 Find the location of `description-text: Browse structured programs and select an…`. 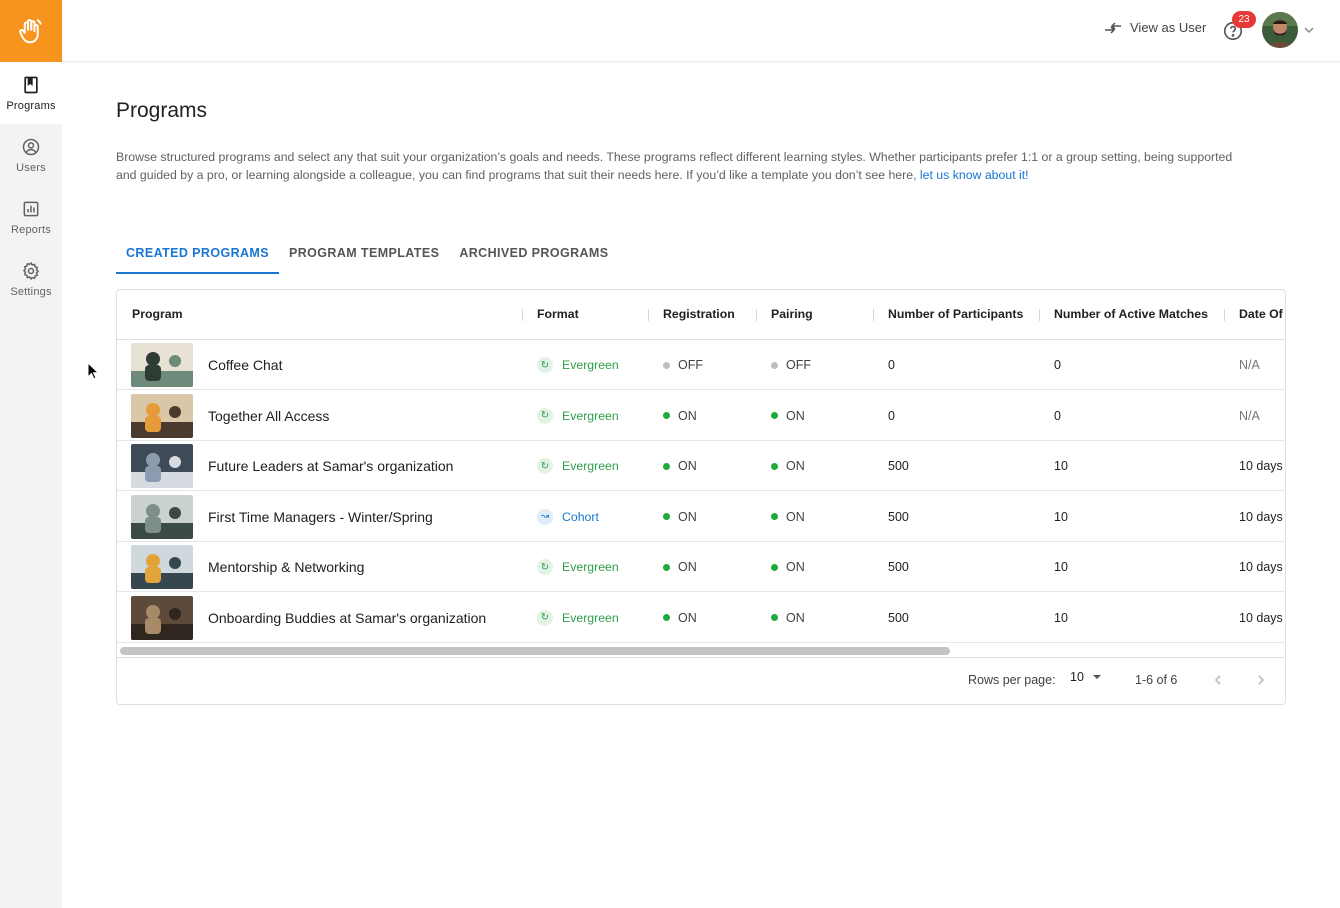

description-text: Browse structured programs and select an… is located at coordinates (674, 166).